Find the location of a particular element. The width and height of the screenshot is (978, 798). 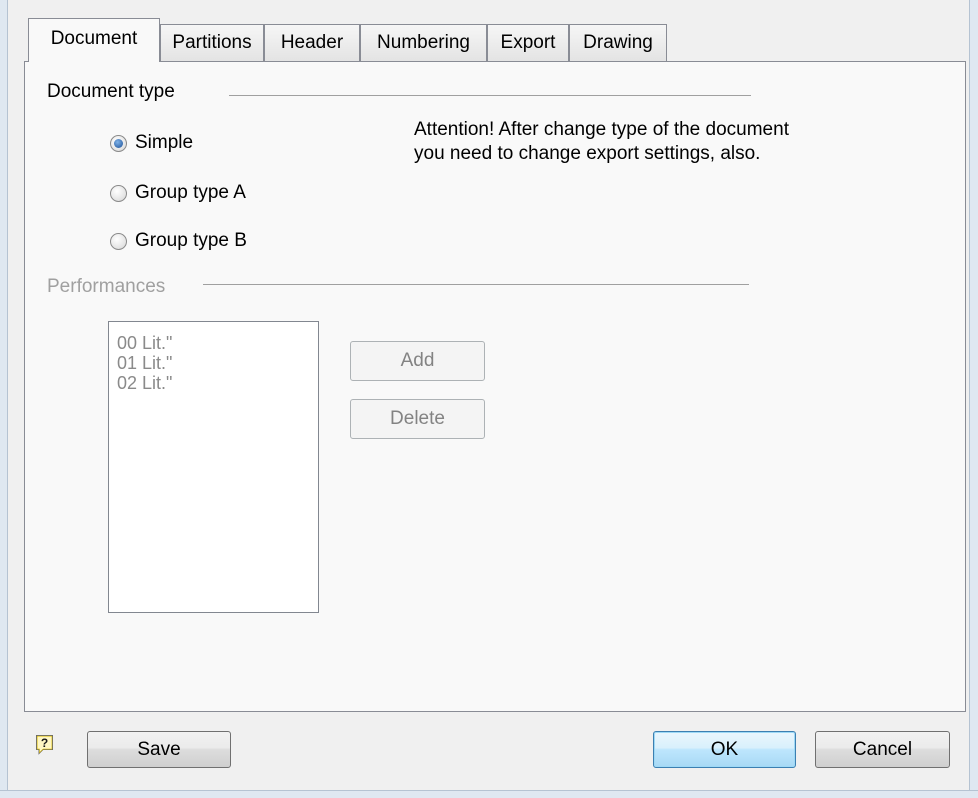

radio-simple: Simple is located at coordinates (151, 143).